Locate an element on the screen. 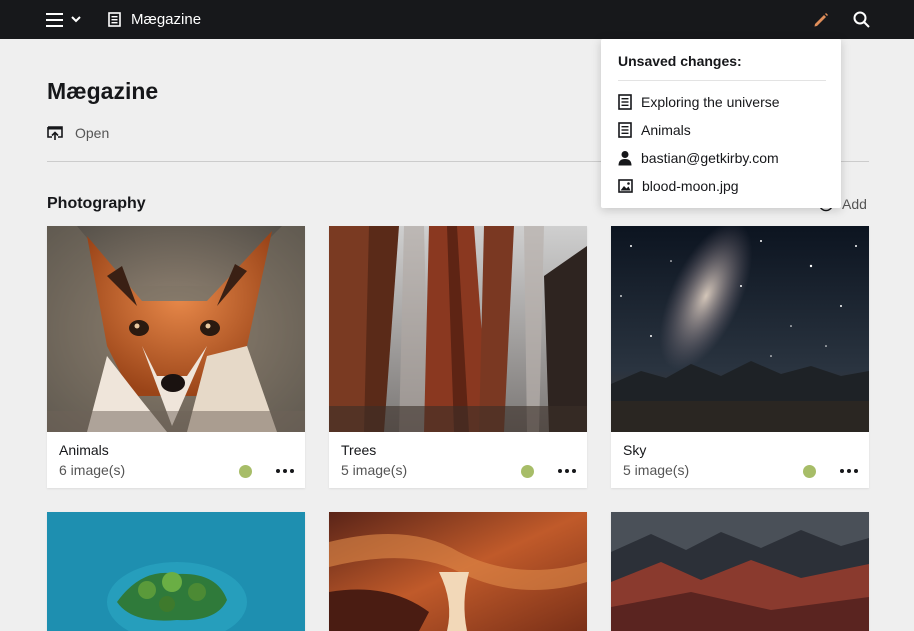 The image size is (914, 631). unsaved-item: bastian@getkirby.com is located at coordinates (698, 158).